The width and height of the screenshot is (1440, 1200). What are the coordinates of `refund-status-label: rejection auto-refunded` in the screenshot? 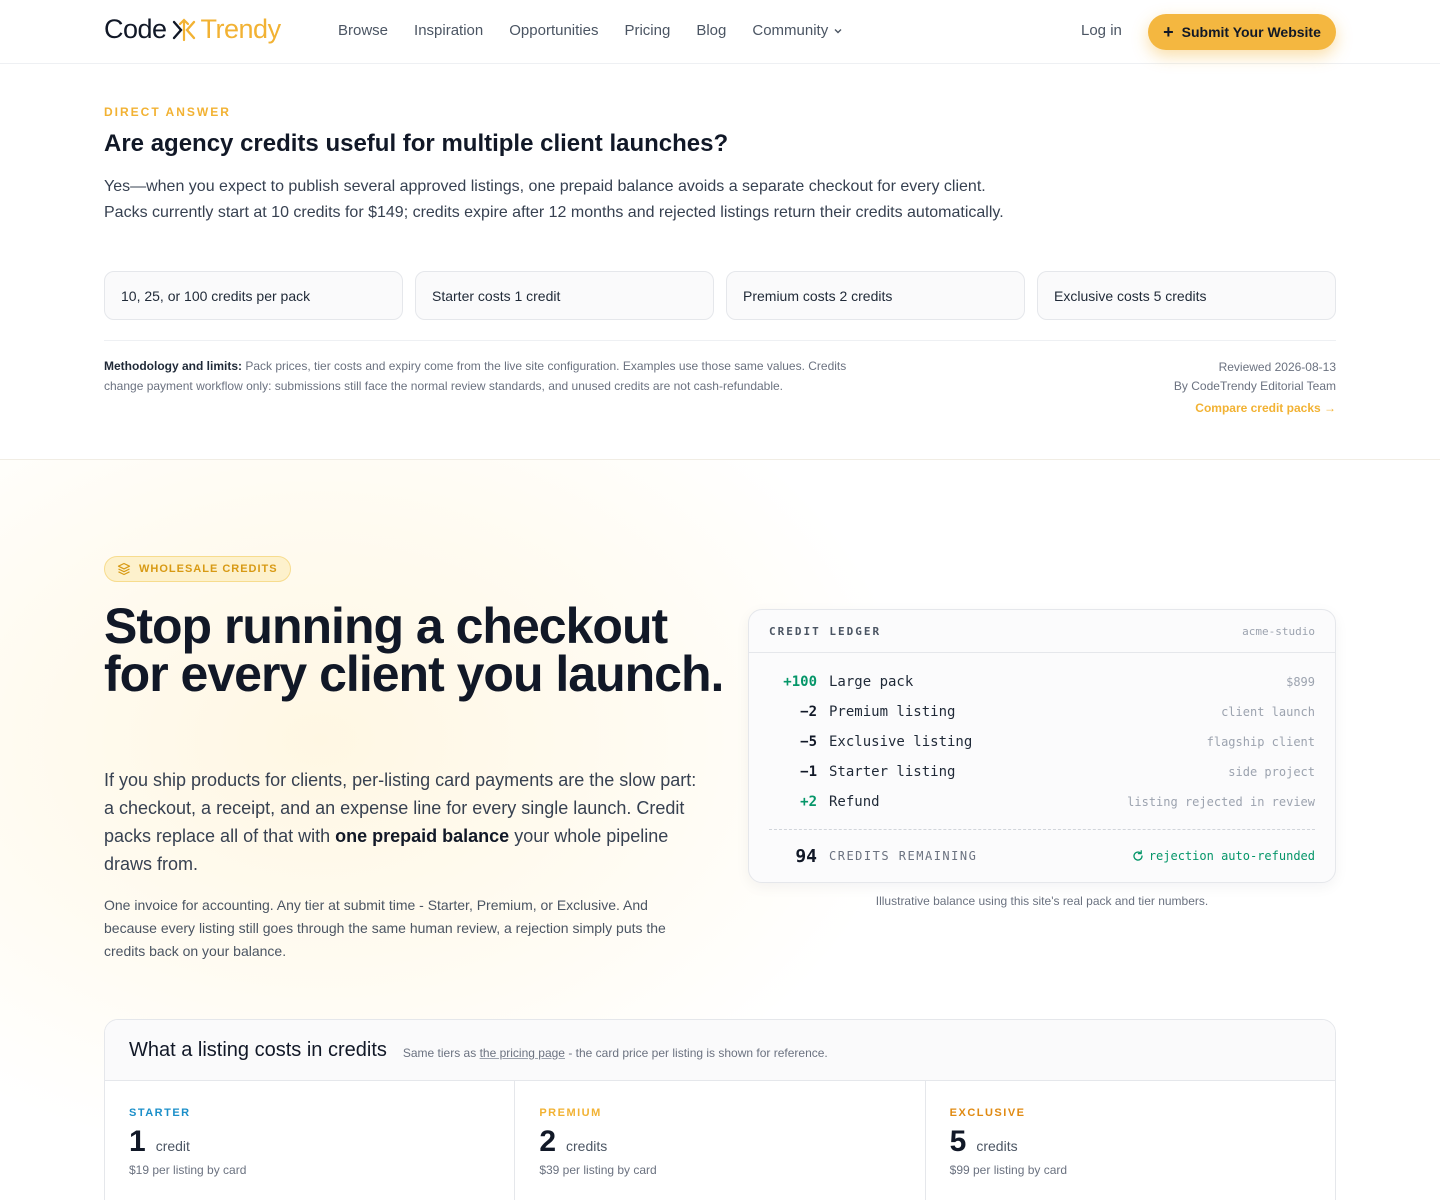 It's located at (1231, 856).